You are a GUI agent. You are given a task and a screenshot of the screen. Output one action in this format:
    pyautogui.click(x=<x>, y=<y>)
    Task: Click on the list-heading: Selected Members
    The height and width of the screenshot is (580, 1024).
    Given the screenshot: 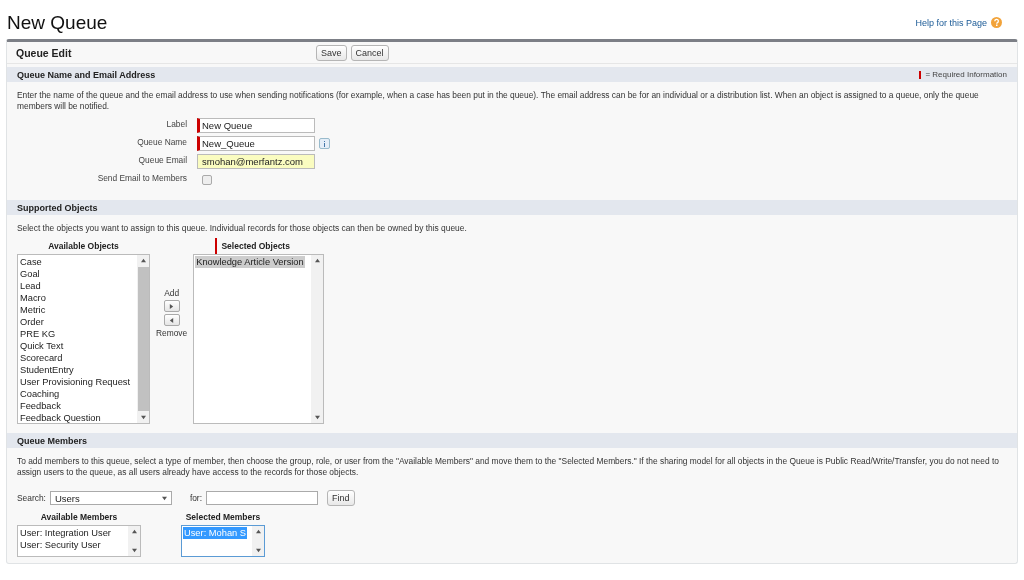 What is the action you would take?
    pyautogui.click(x=223, y=517)
    